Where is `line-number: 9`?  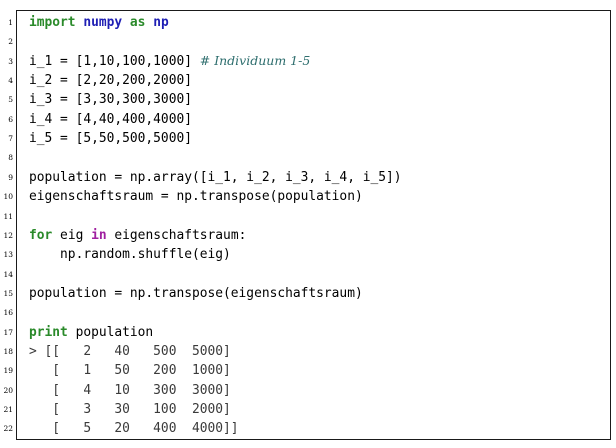 line-number: 9 is located at coordinates (10, 177).